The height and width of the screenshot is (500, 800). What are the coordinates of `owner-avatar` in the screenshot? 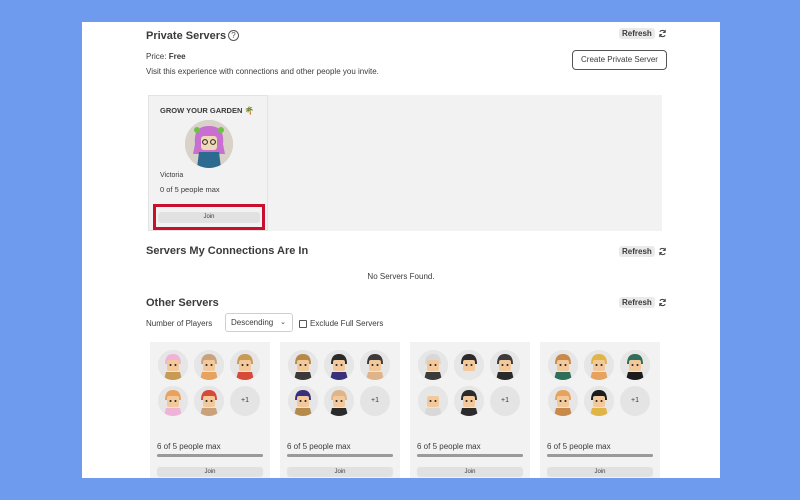 It's located at (209, 144).